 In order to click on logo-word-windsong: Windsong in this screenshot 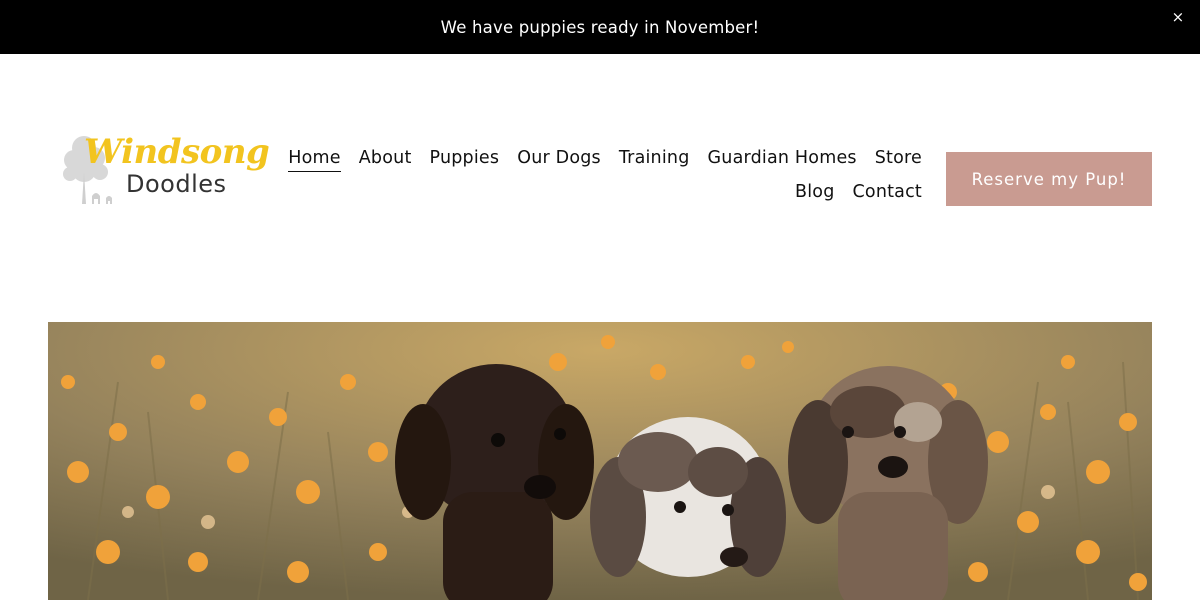, I will do `click(177, 152)`.